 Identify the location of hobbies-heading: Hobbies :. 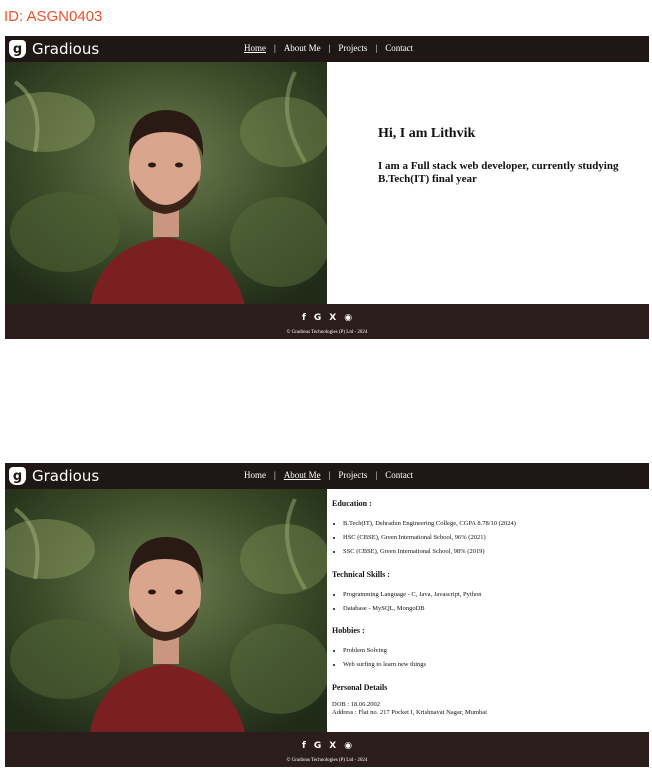
(348, 630).